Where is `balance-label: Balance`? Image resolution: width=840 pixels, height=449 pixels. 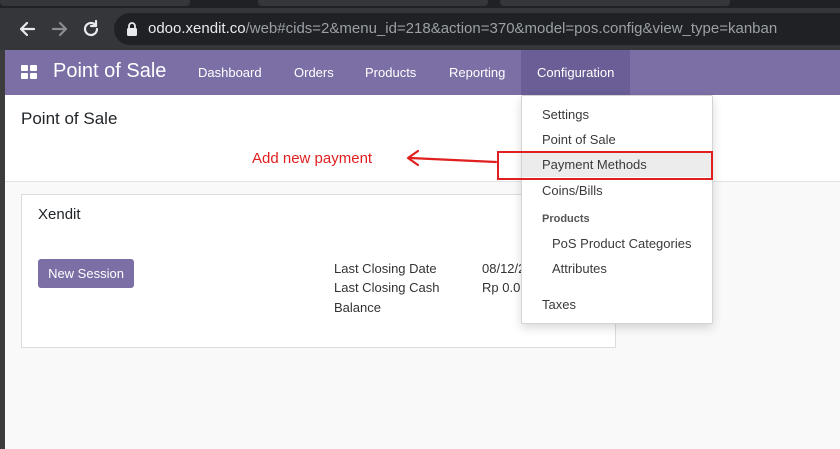 balance-label: Balance is located at coordinates (357, 307).